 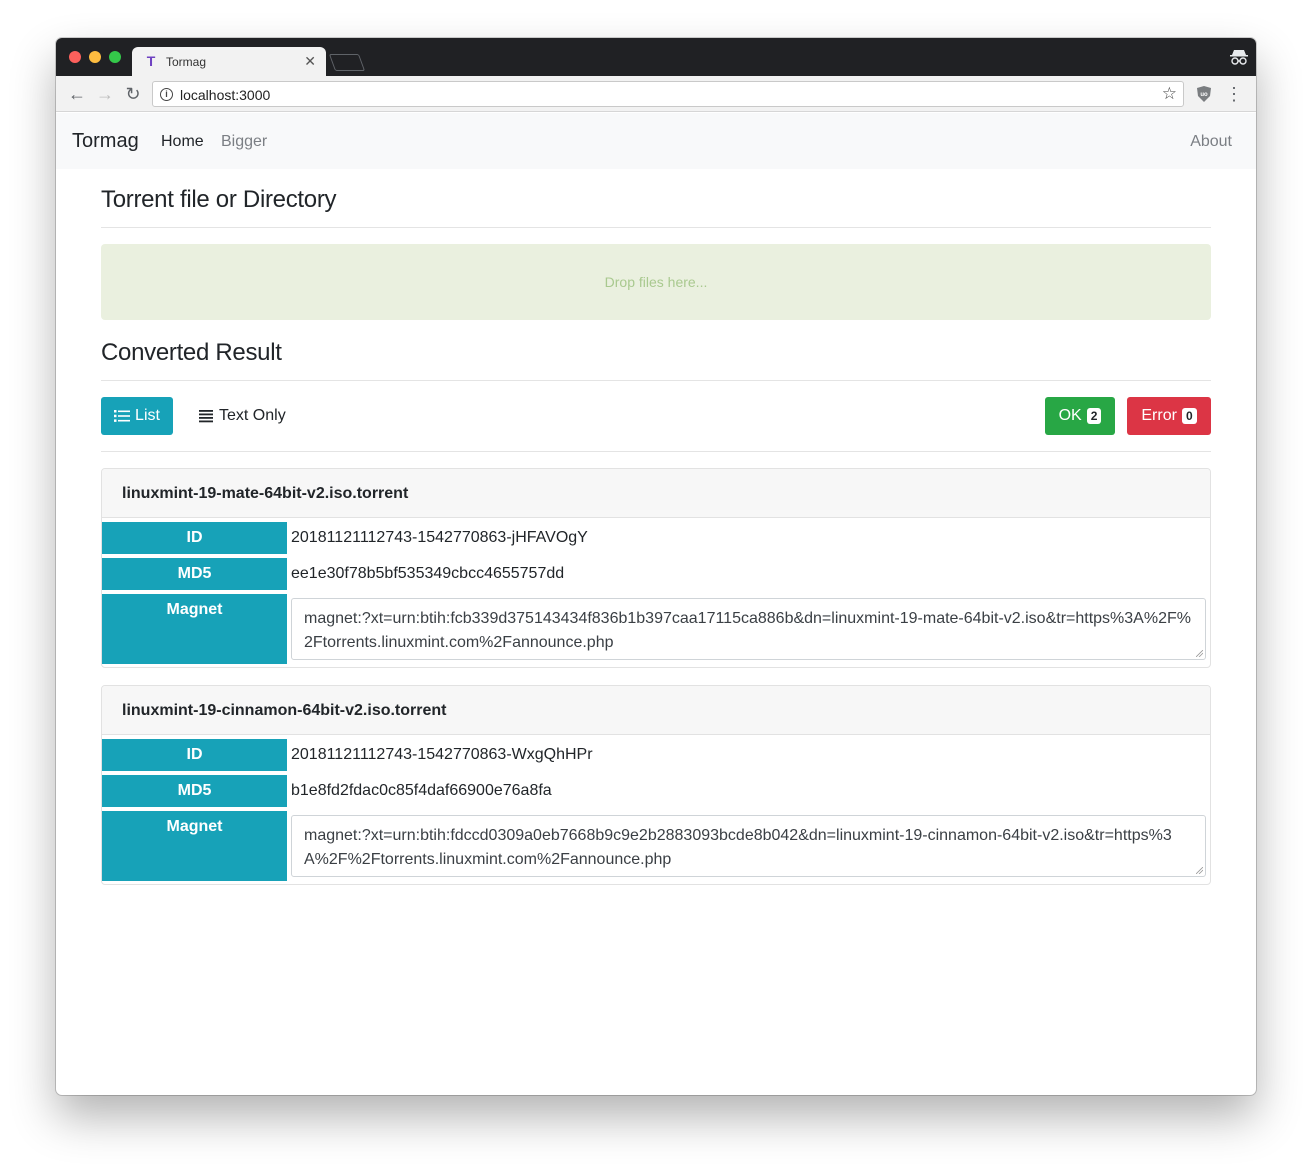 What do you see at coordinates (244, 142) in the screenshot?
I see `nav-link-bigger: Bigger` at bounding box center [244, 142].